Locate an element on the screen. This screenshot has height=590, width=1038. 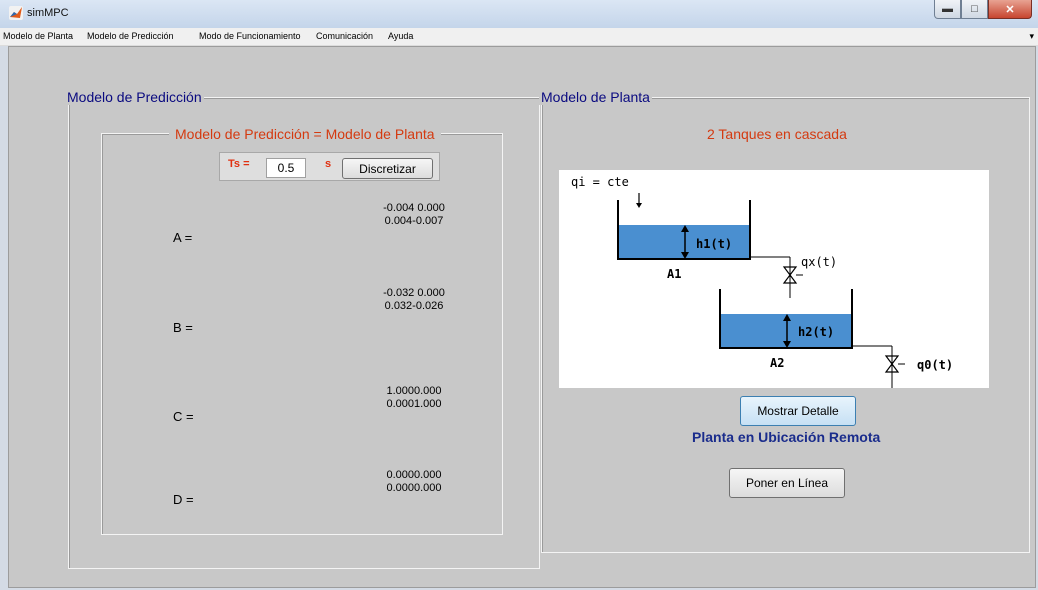
show-detail-button: Mostrar Detalle is located at coordinates (798, 411).